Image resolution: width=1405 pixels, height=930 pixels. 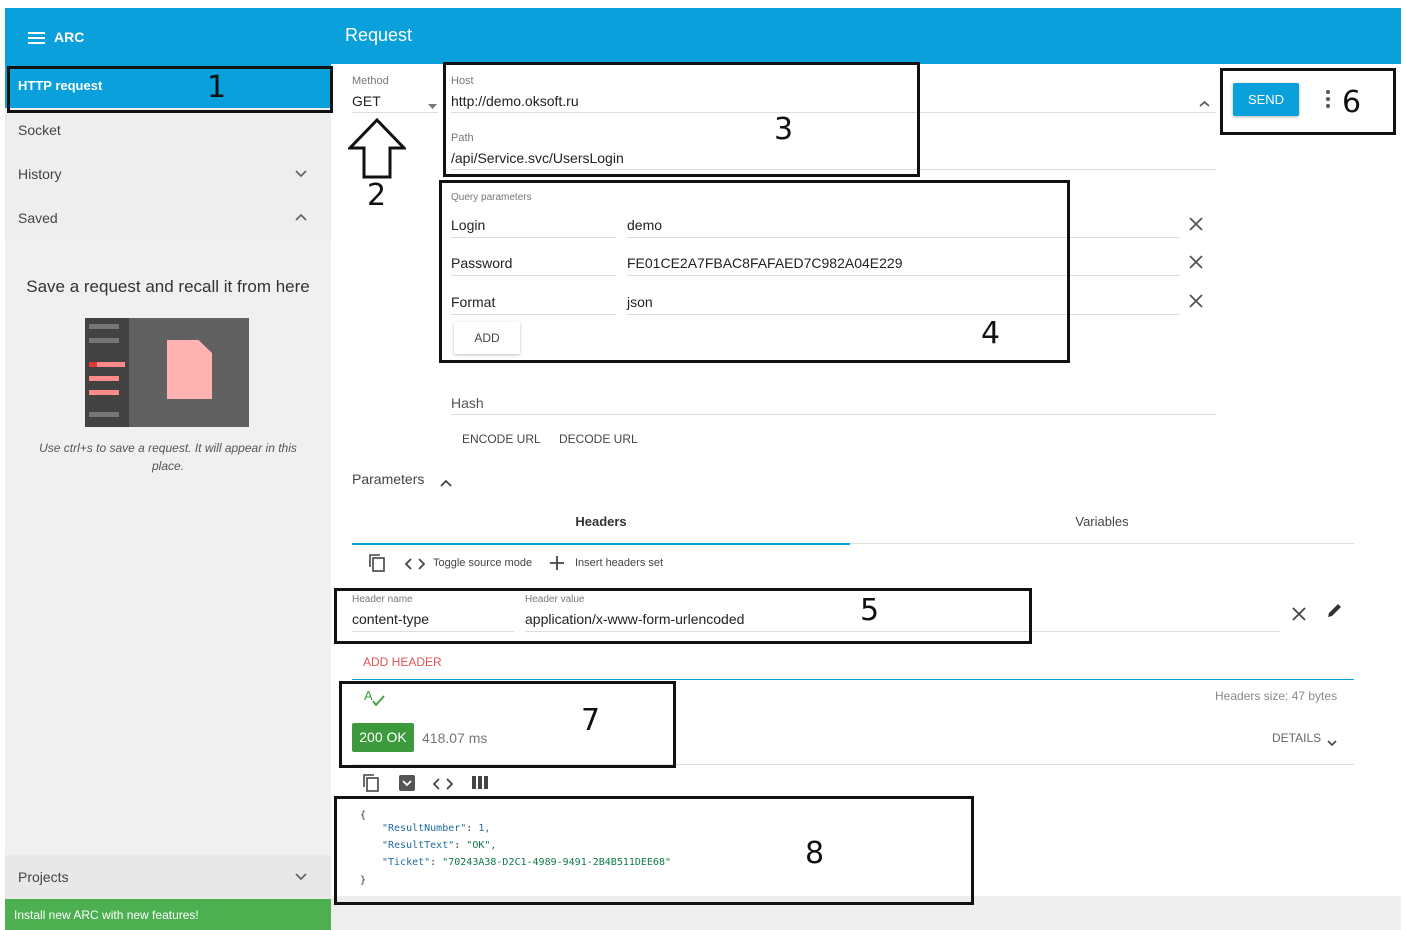 What do you see at coordinates (168, 877) in the screenshot?
I see `sidebar-item-projects: Projects` at bounding box center [168, 877].